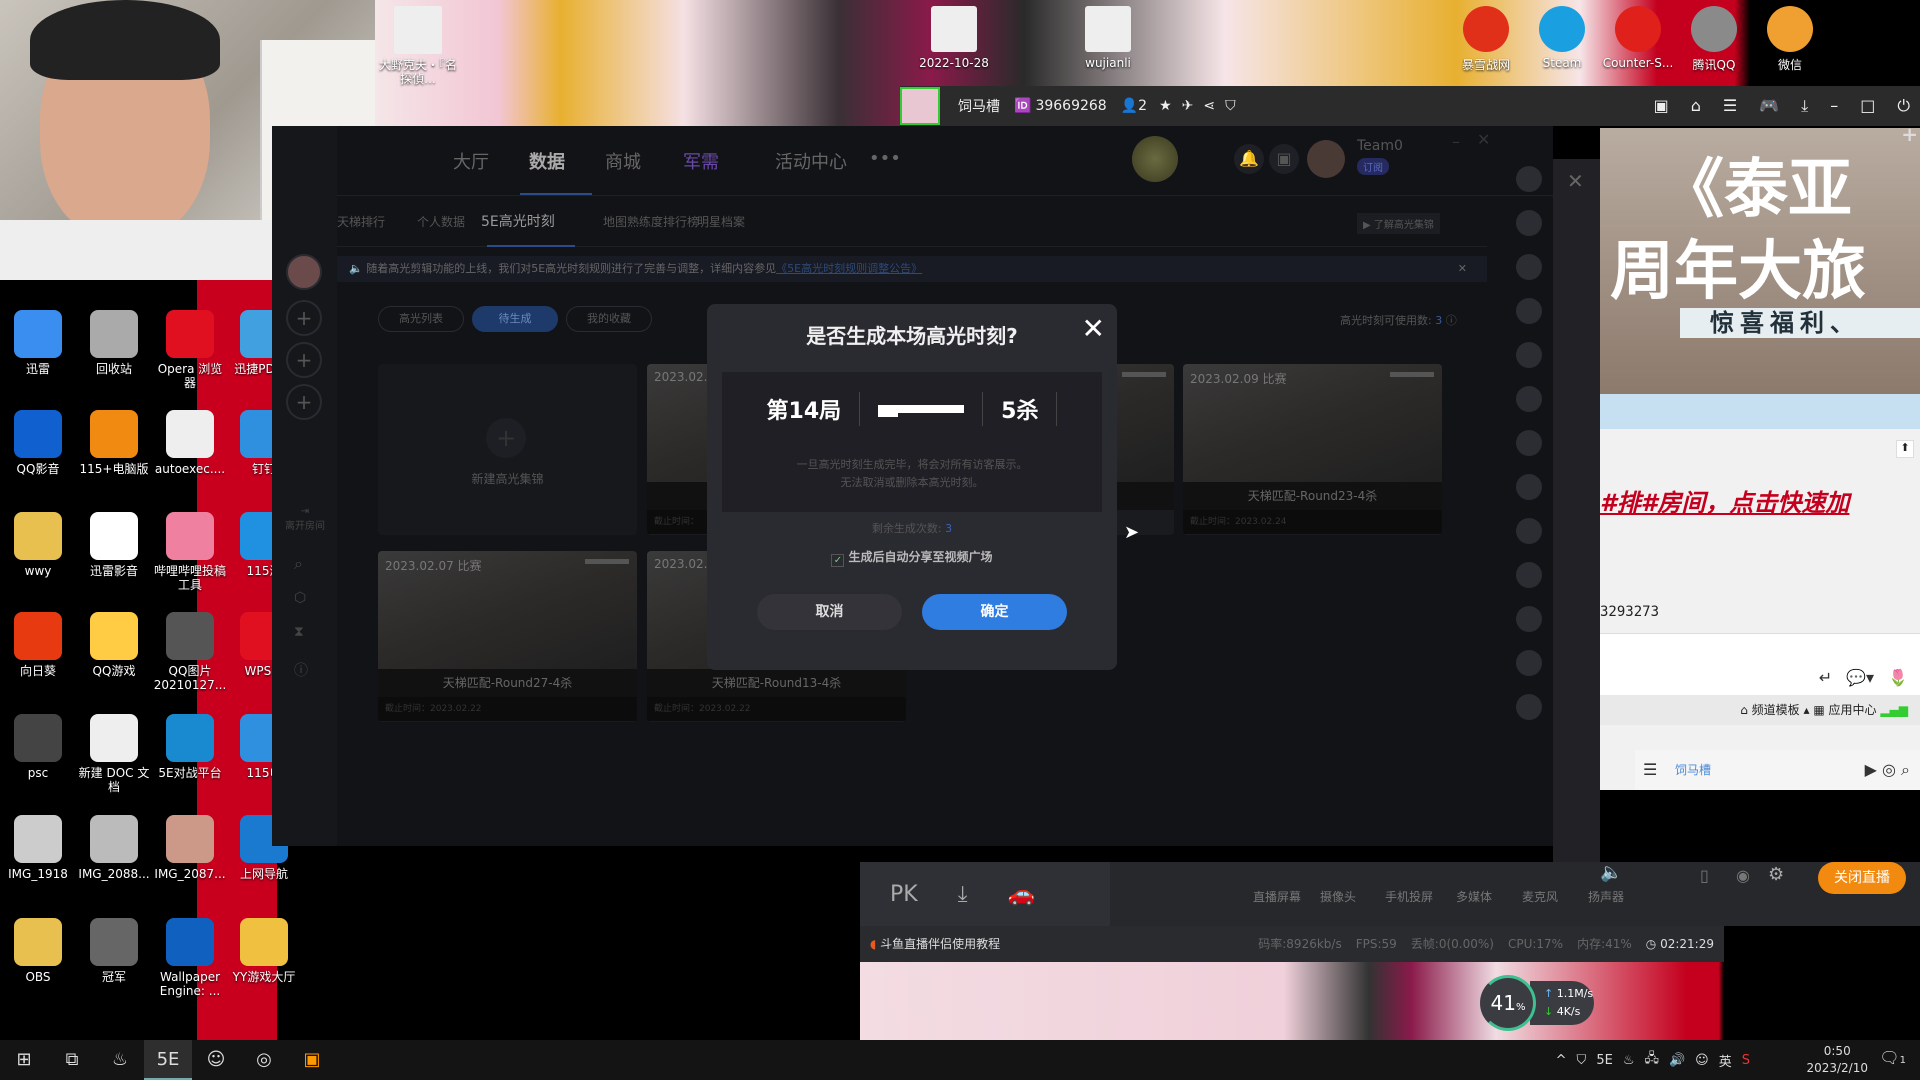 Image resolution: width=1920 pixels, height=1080 pixels. I want to click on tab-star-profiles: 明星档案, so click(721, 221).